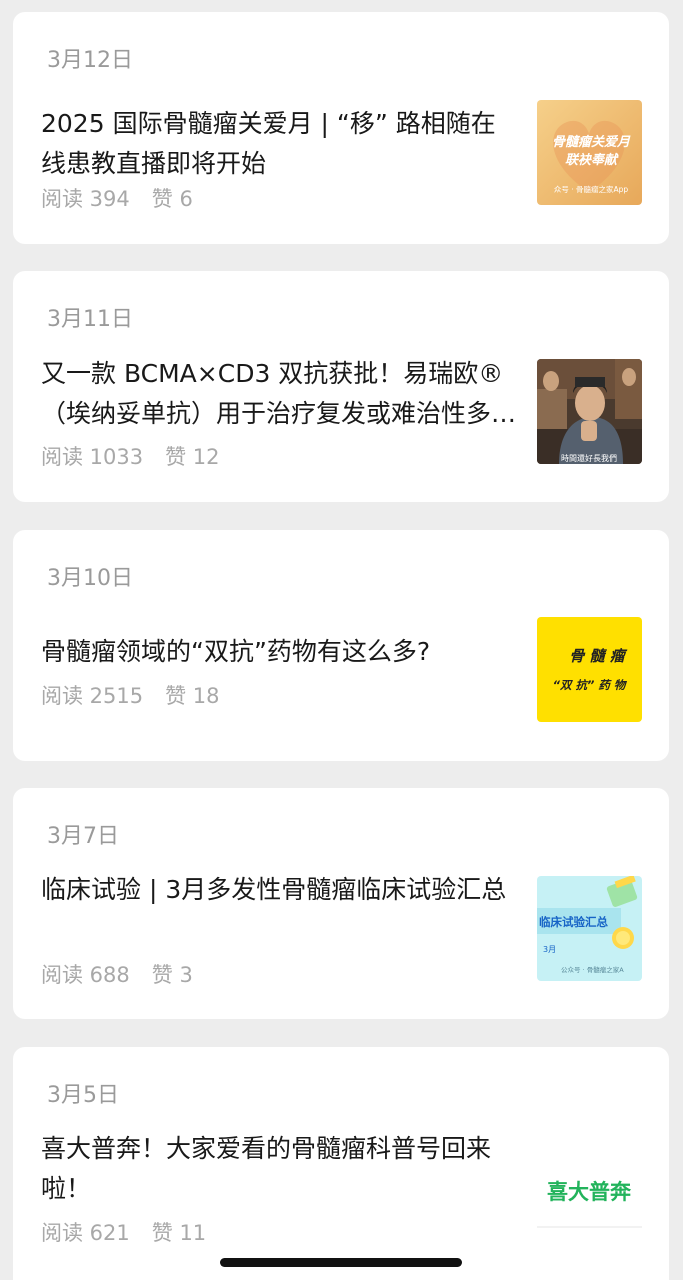 This screenshot has width=683, height=1280. Describe the element at coordinates (90, 319) in the screenshot. I see `article-date: 3月11日` at that location.